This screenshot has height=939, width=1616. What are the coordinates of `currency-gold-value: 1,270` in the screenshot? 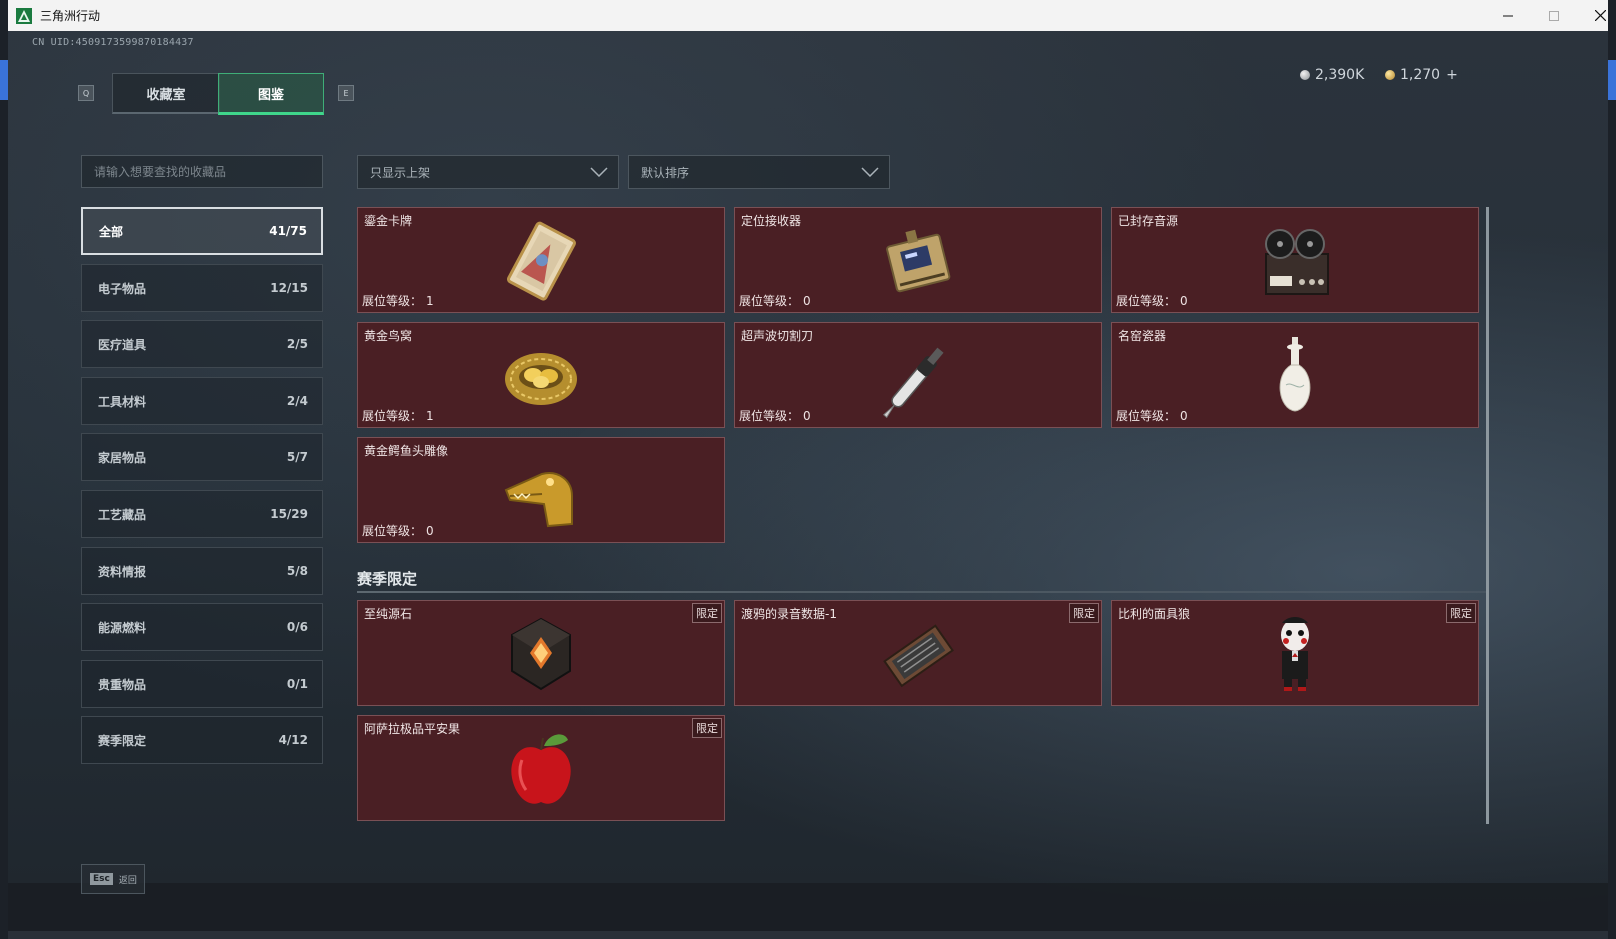 It's located at (1420, 75).